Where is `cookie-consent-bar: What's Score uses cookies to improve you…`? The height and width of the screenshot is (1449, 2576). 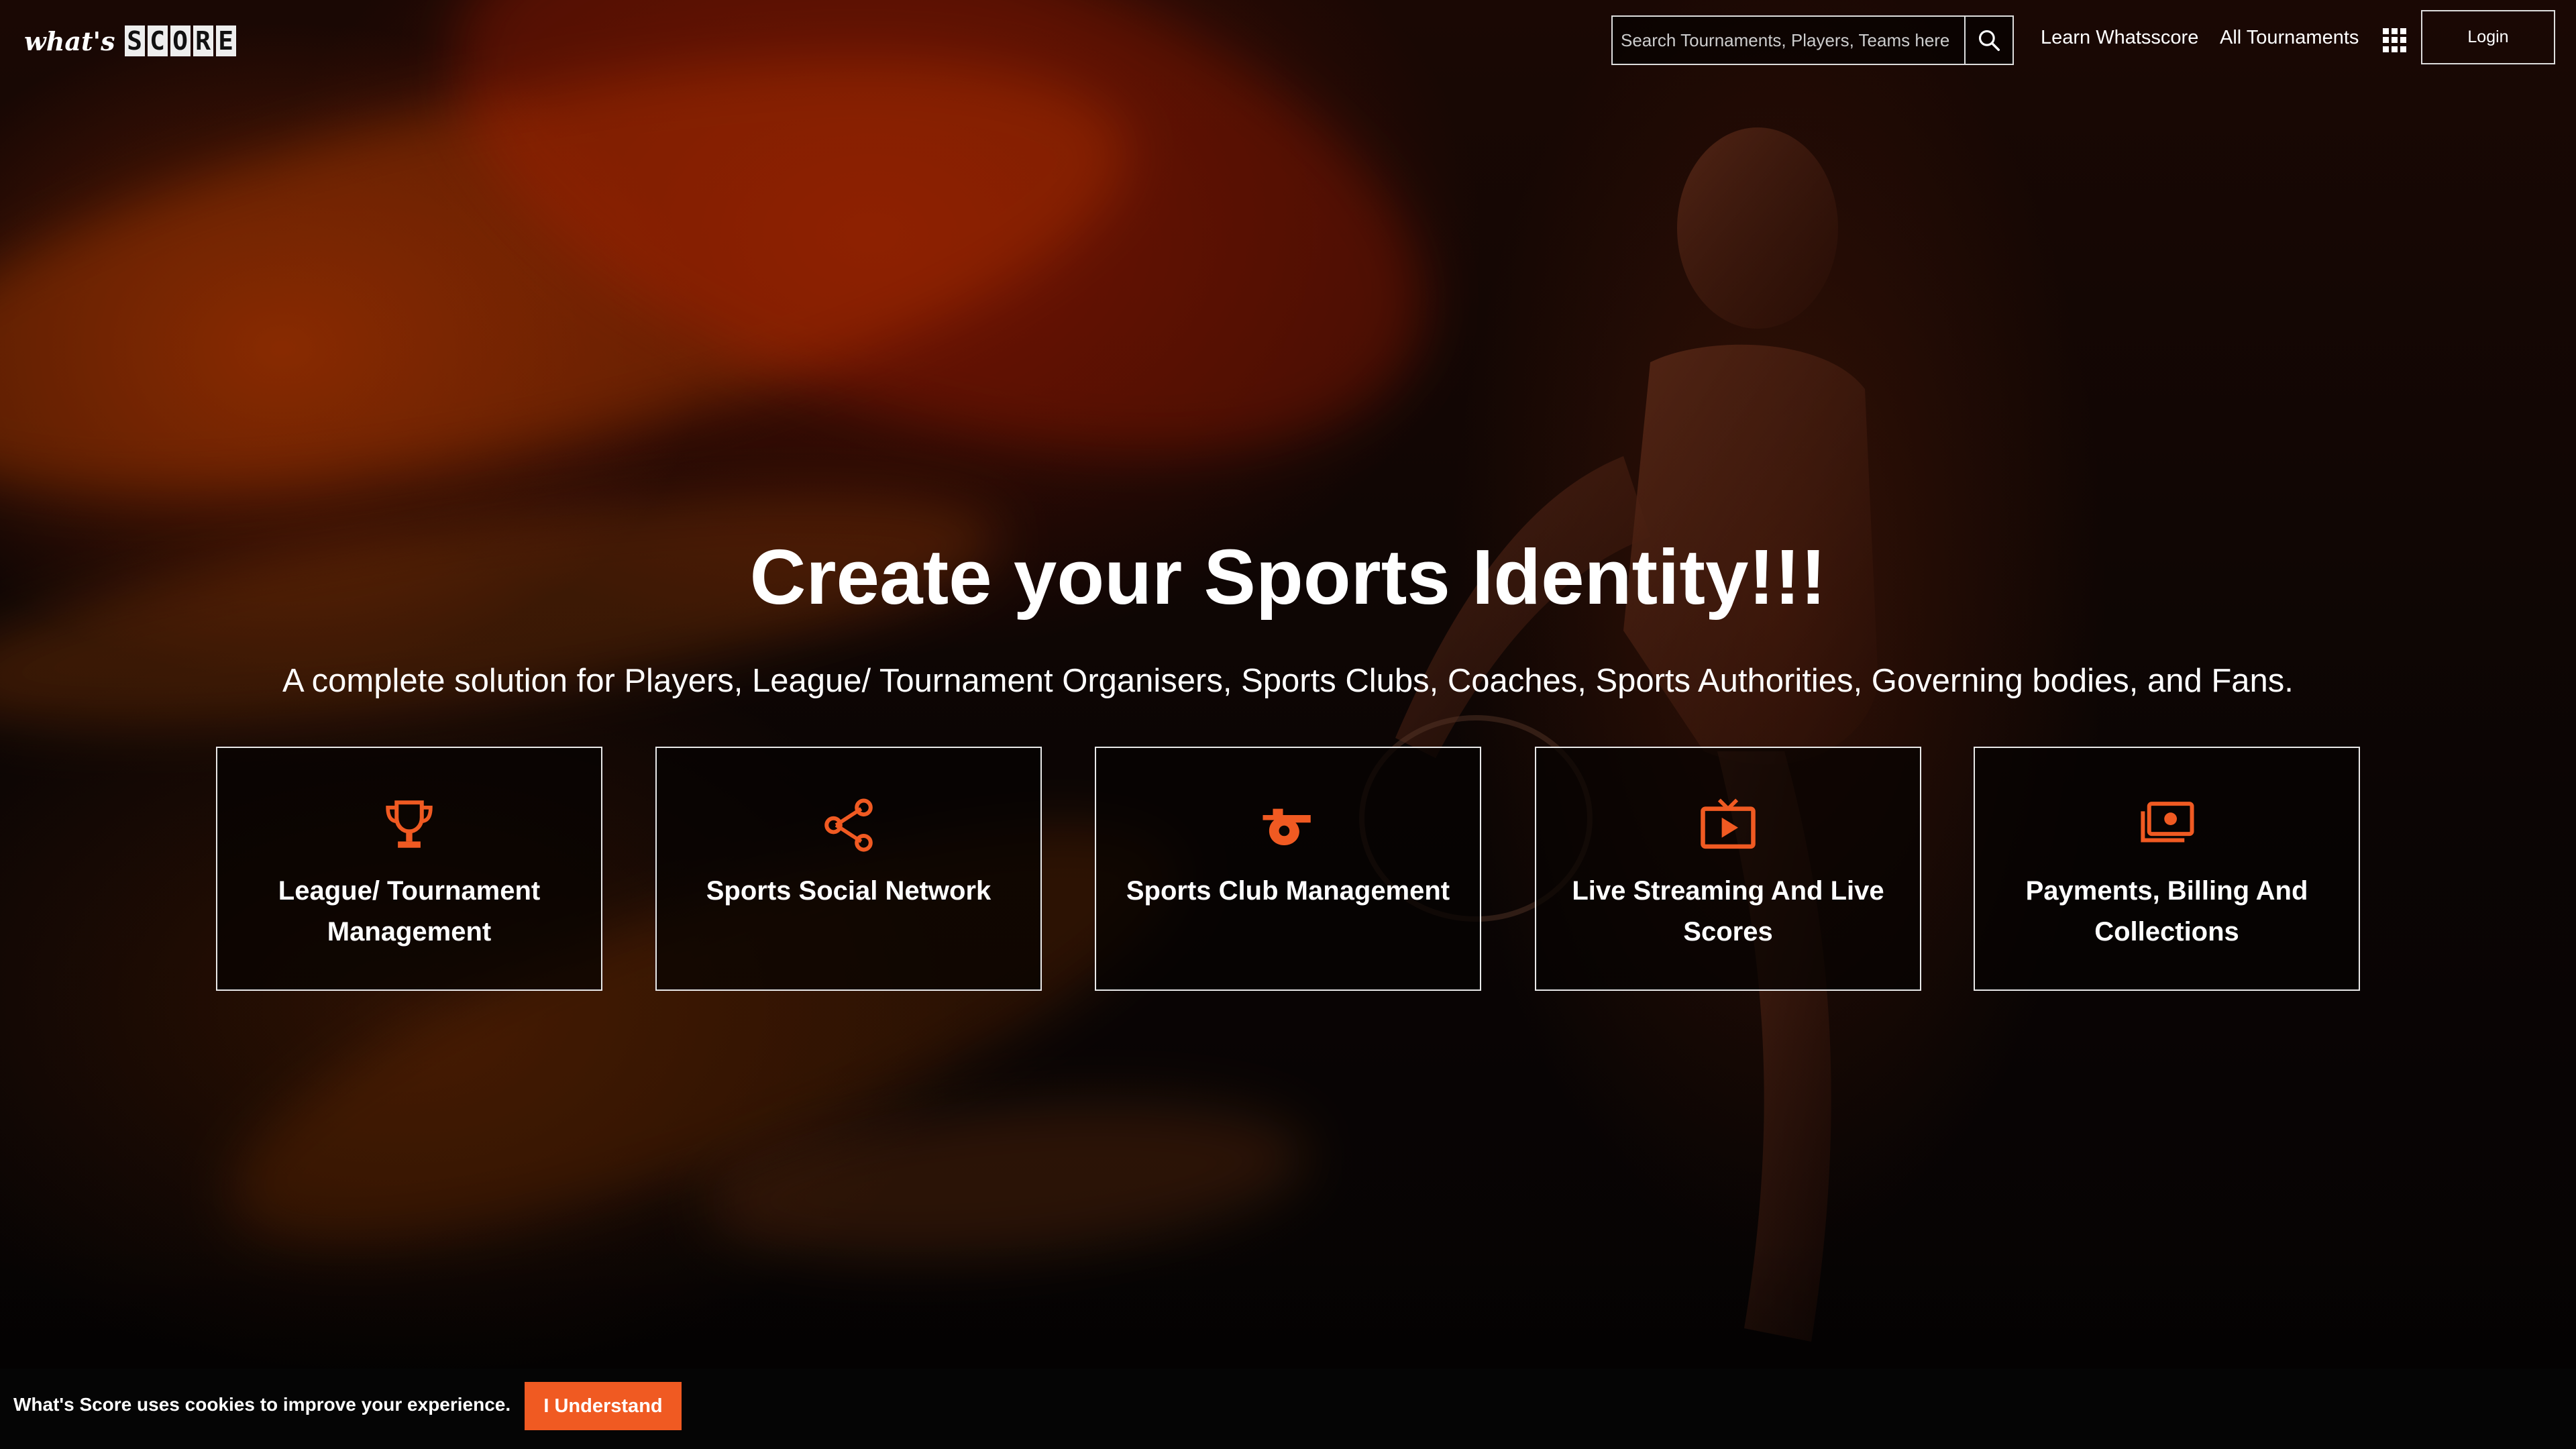
cookie-consent-bar: What's Score uses cookies to improve you… is located at coordinates (1288, 1408).